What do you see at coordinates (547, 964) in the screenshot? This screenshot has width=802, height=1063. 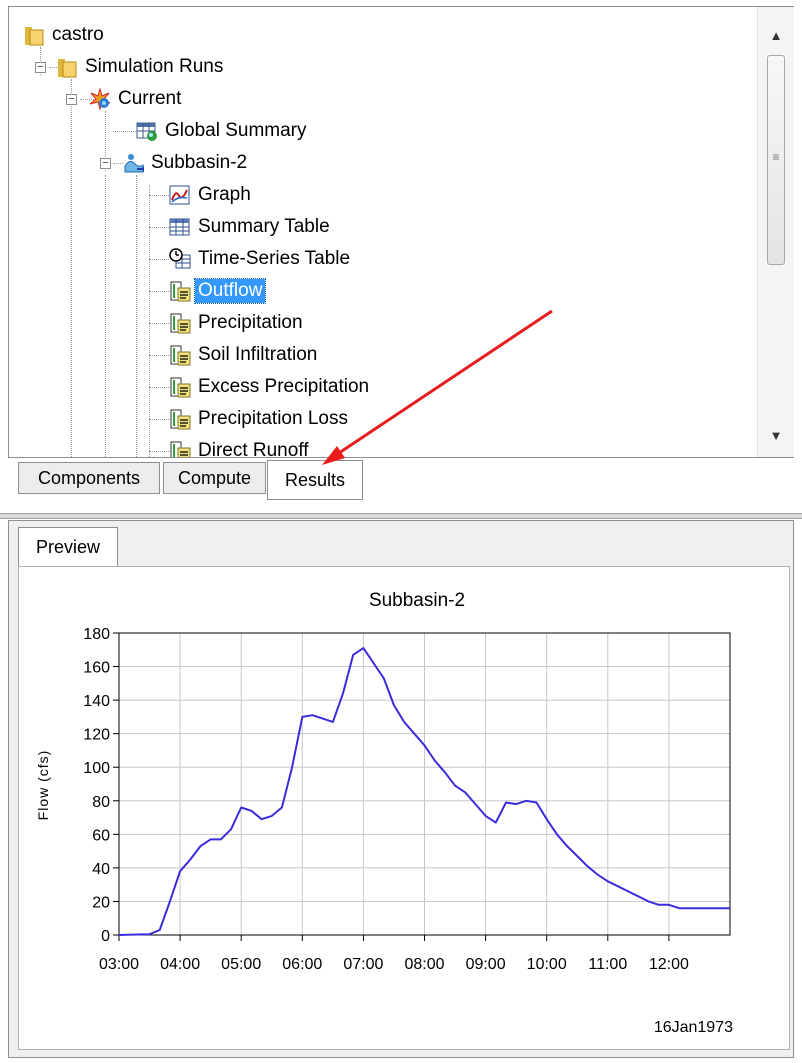 I see `x-tick-label: 10:00` at bounding box center [547, 964].